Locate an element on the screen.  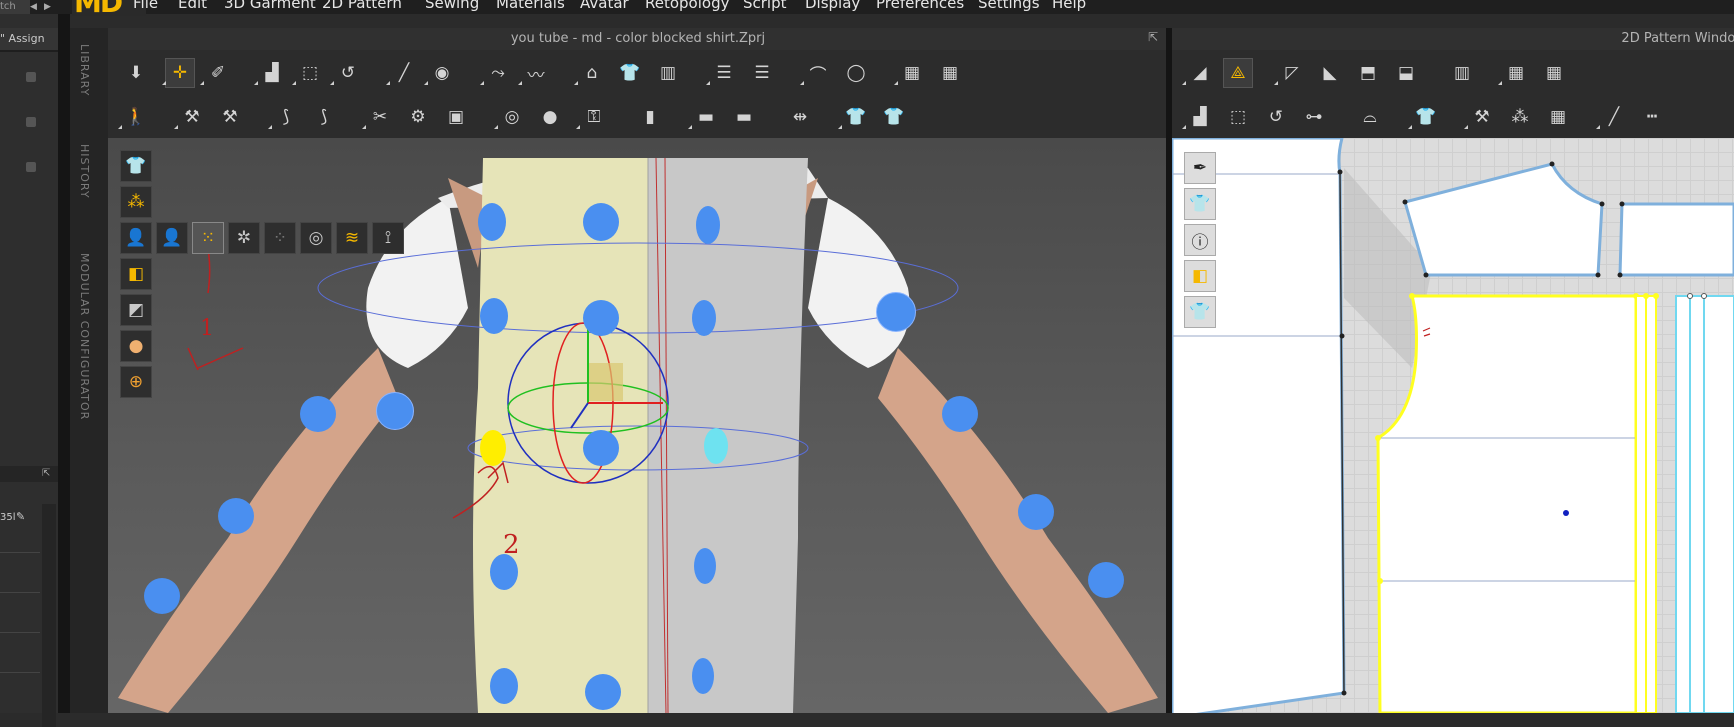
fold-arrange-icon: ⌂ is located at coordinates (590, 73).